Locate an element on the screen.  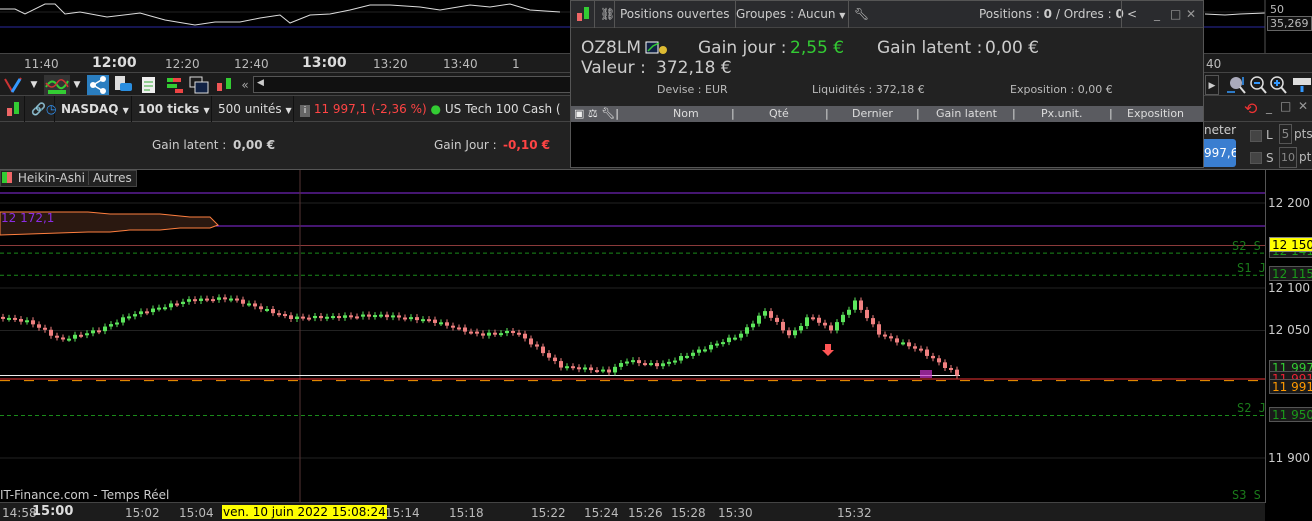
account-icon is located at coordinates (656, 48).